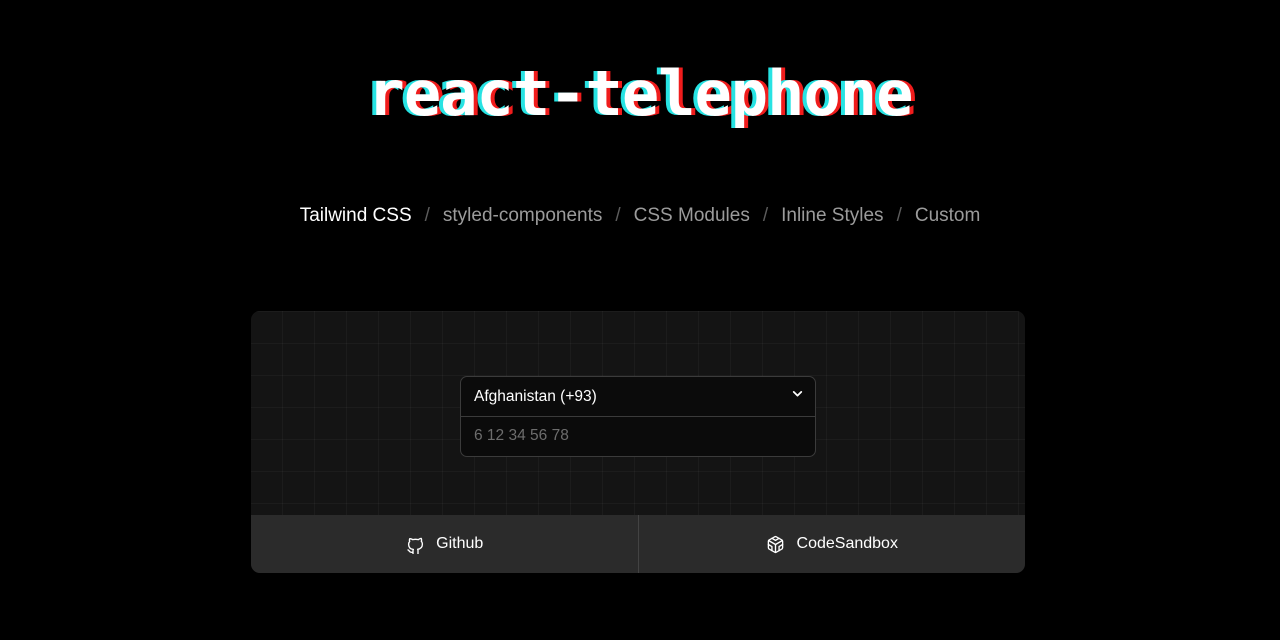 The width and height of the screenshot is (1280, 640). What do you see at coordinates (847, 543) in the screenshot?
I see `codesandbox-link-label: CodeSandbox` at bounding box center [847, 543].